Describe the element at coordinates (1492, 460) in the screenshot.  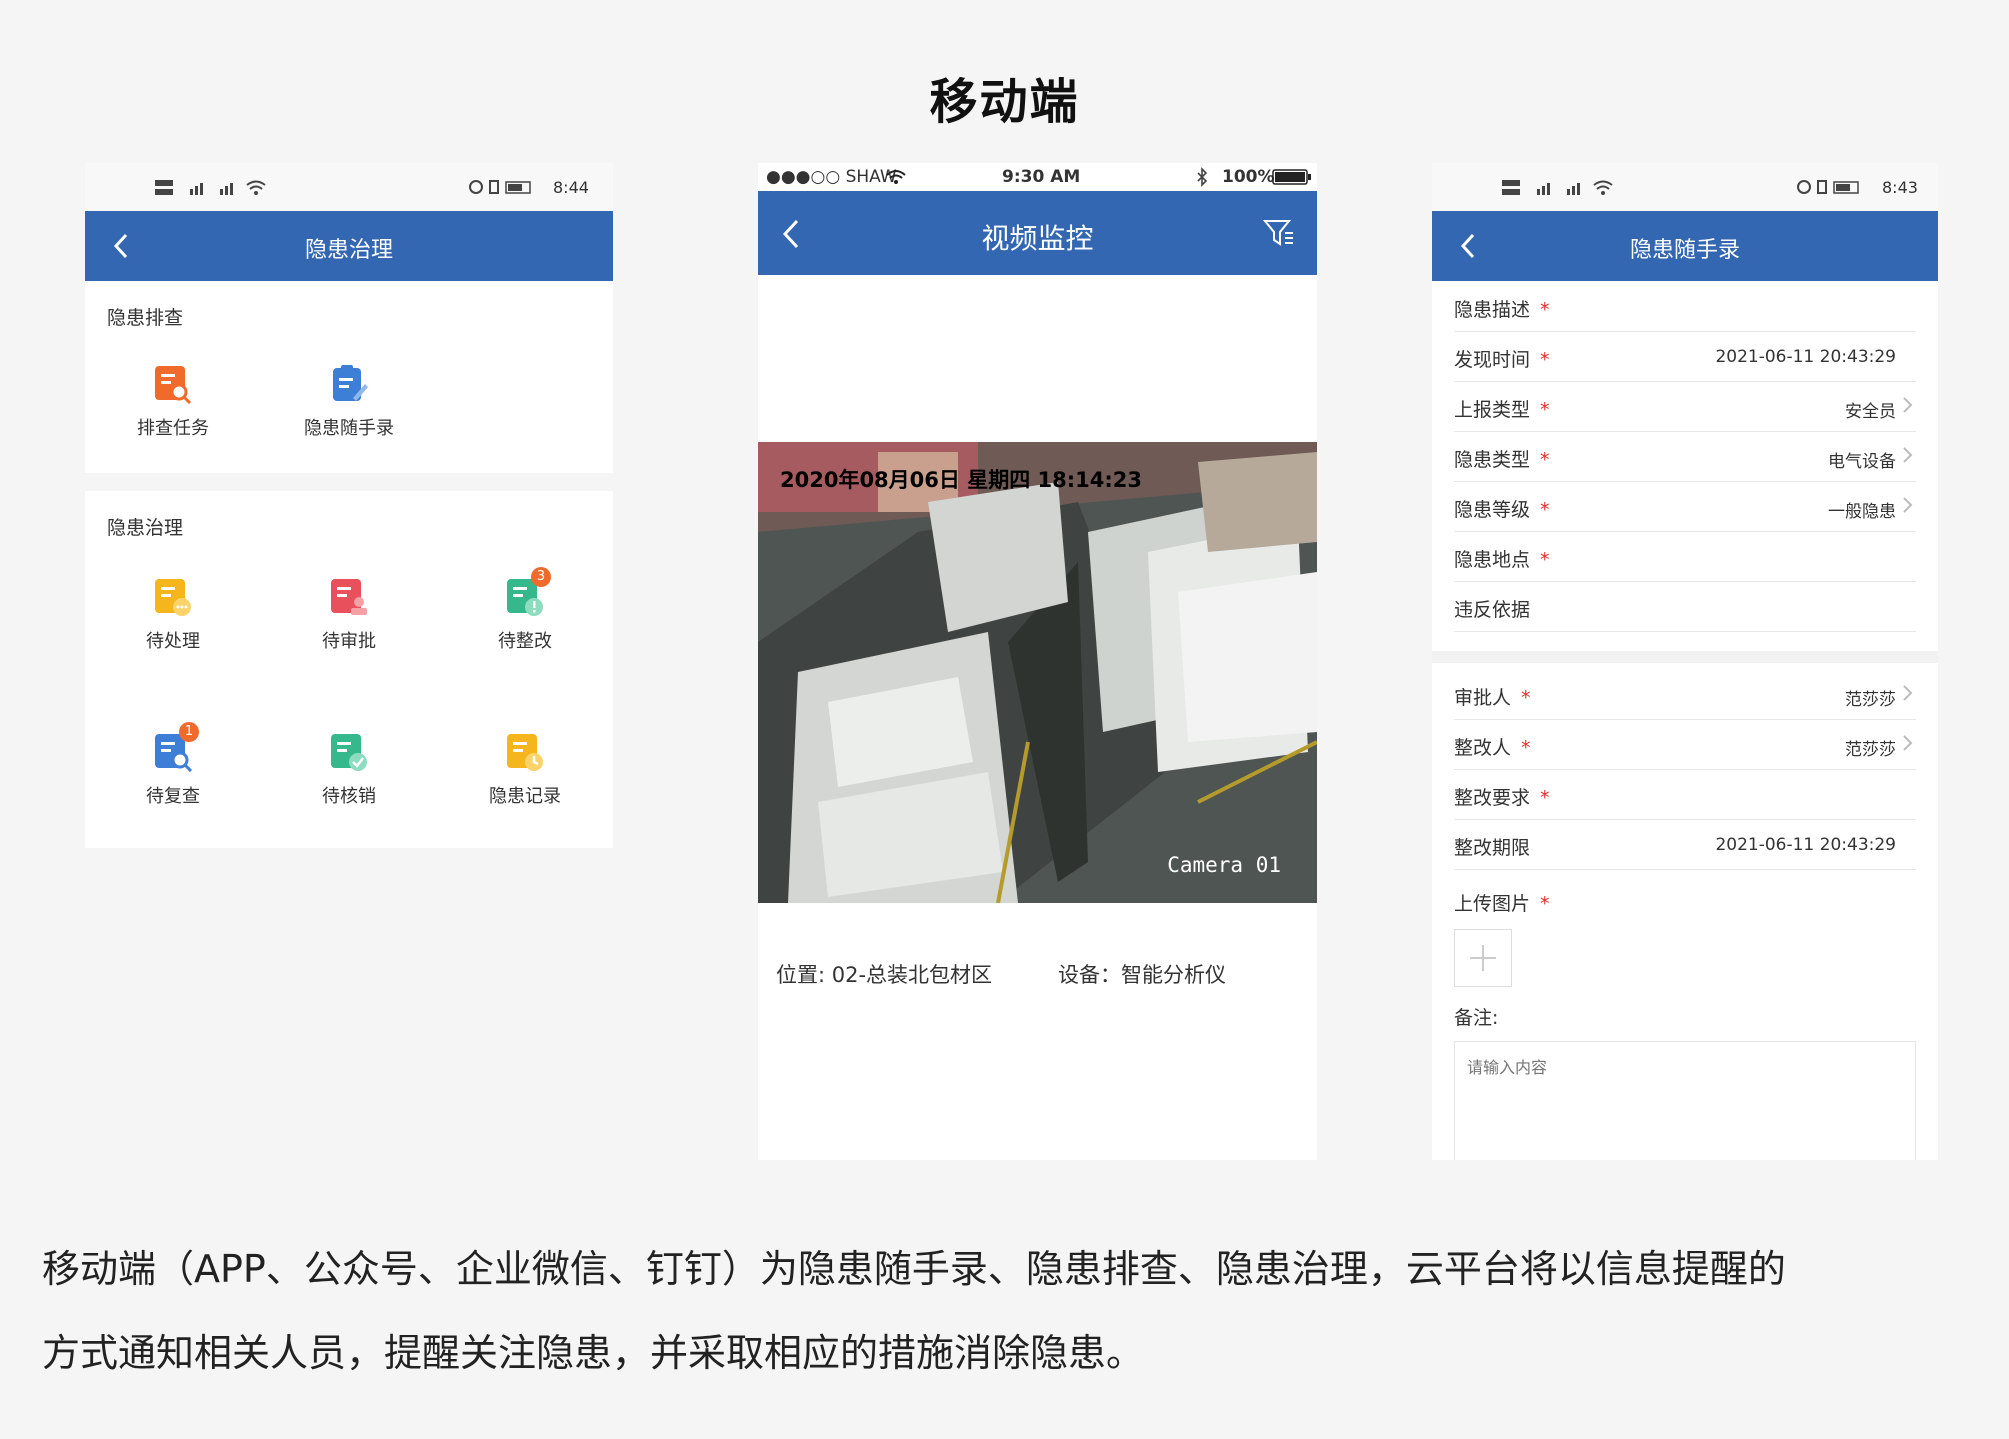
I see `field-label-text: 隐患类型` at that location.